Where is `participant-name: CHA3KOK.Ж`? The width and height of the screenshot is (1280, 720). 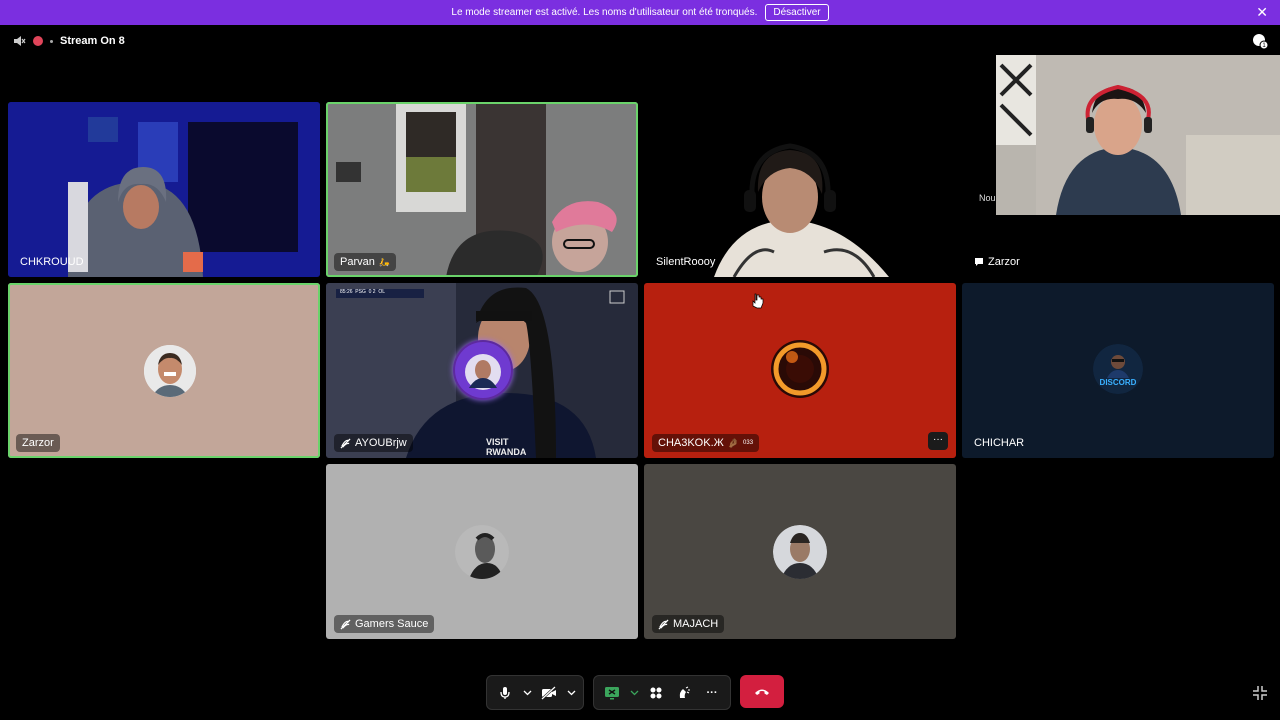 participant-name: CHA3KOK.Ж is located at coordinates (691, 443).